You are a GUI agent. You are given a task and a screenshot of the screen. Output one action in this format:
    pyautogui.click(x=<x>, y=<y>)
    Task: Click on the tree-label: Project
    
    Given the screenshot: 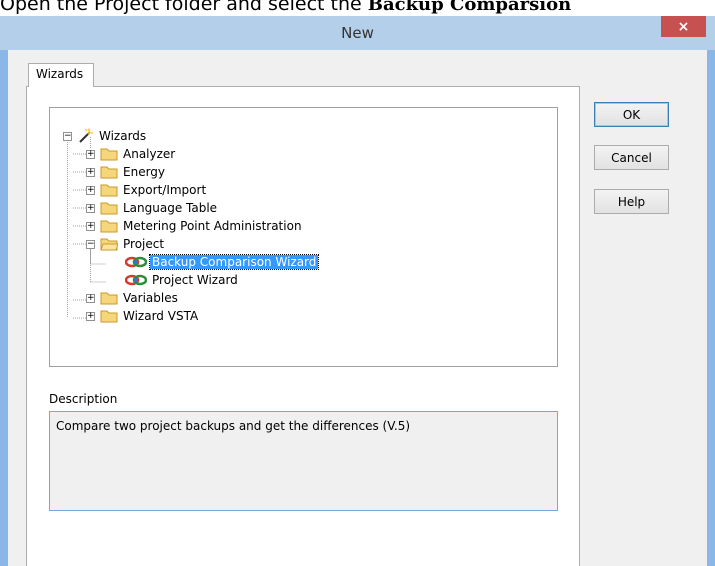 What is the action you would take?
    pyautogui.click(x=144, y=244)
    